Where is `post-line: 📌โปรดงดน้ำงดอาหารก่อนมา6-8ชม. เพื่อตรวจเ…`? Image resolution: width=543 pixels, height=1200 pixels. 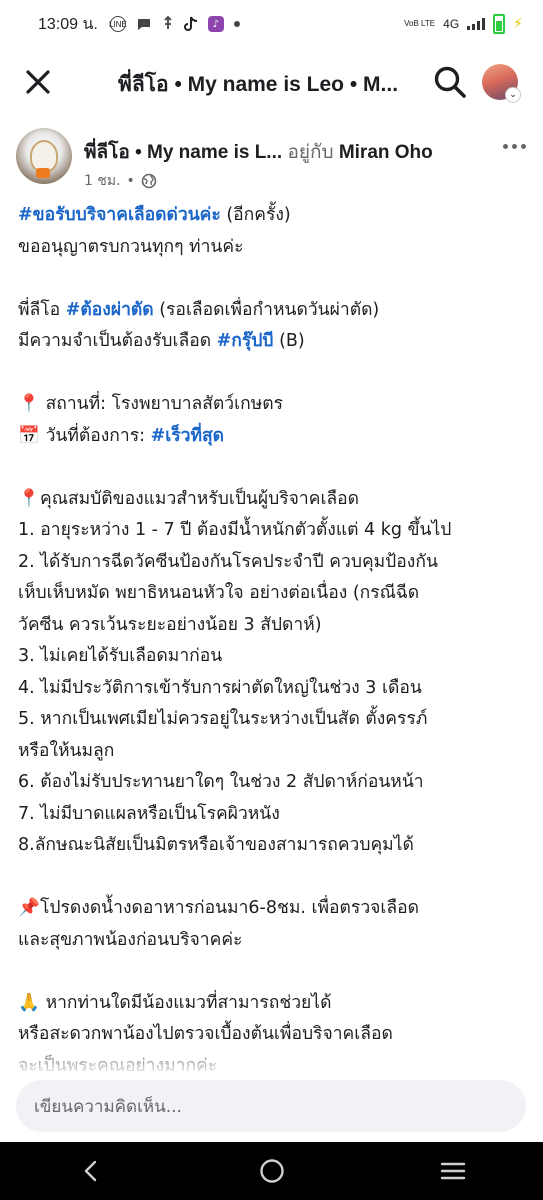
post-line: 📌โปรดงดน้ำงดอาหารก่อนมา6-8ชม. เพื่อตรวจเ… is located at coordinates (274, 909).